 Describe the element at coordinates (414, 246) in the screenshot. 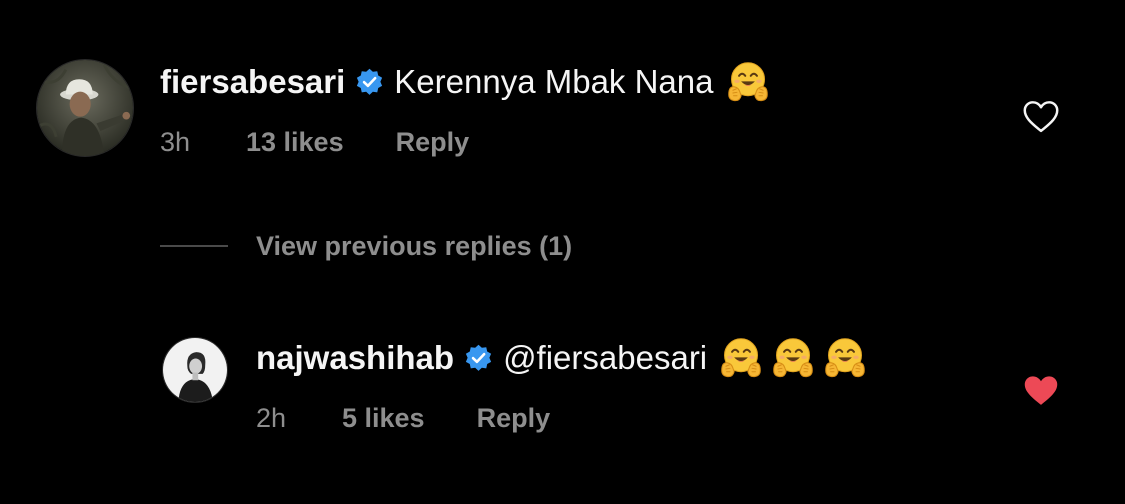

I see `view-previous-replies-label: View previous replies (1)` at that location.